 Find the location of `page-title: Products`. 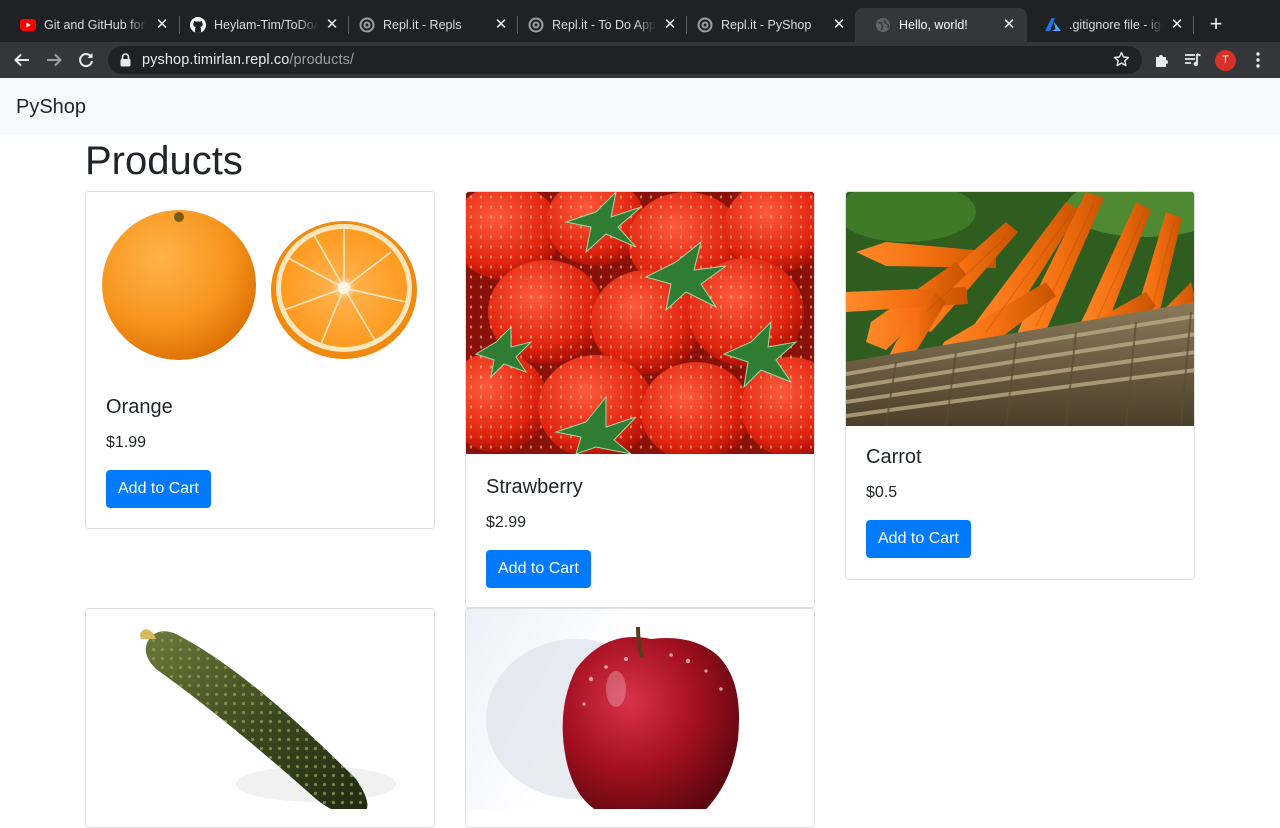

page-title: Products is located at coordinates (164, 161).